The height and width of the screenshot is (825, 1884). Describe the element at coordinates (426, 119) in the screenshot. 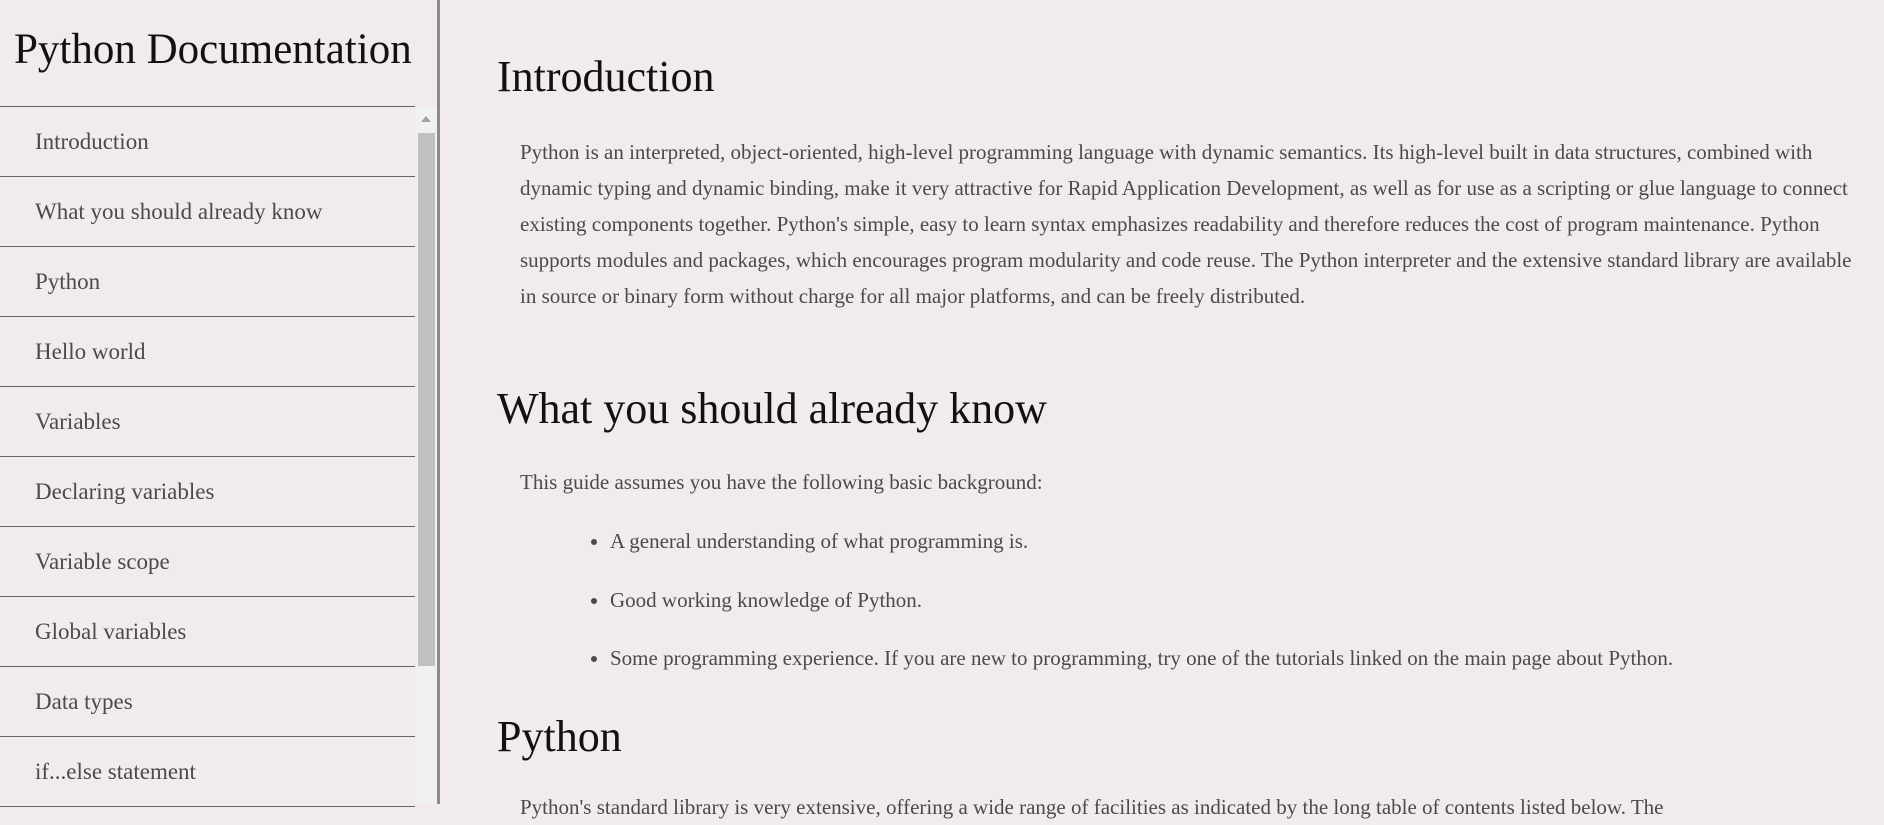

I see `scroll-up-arrow-icon` at that location.